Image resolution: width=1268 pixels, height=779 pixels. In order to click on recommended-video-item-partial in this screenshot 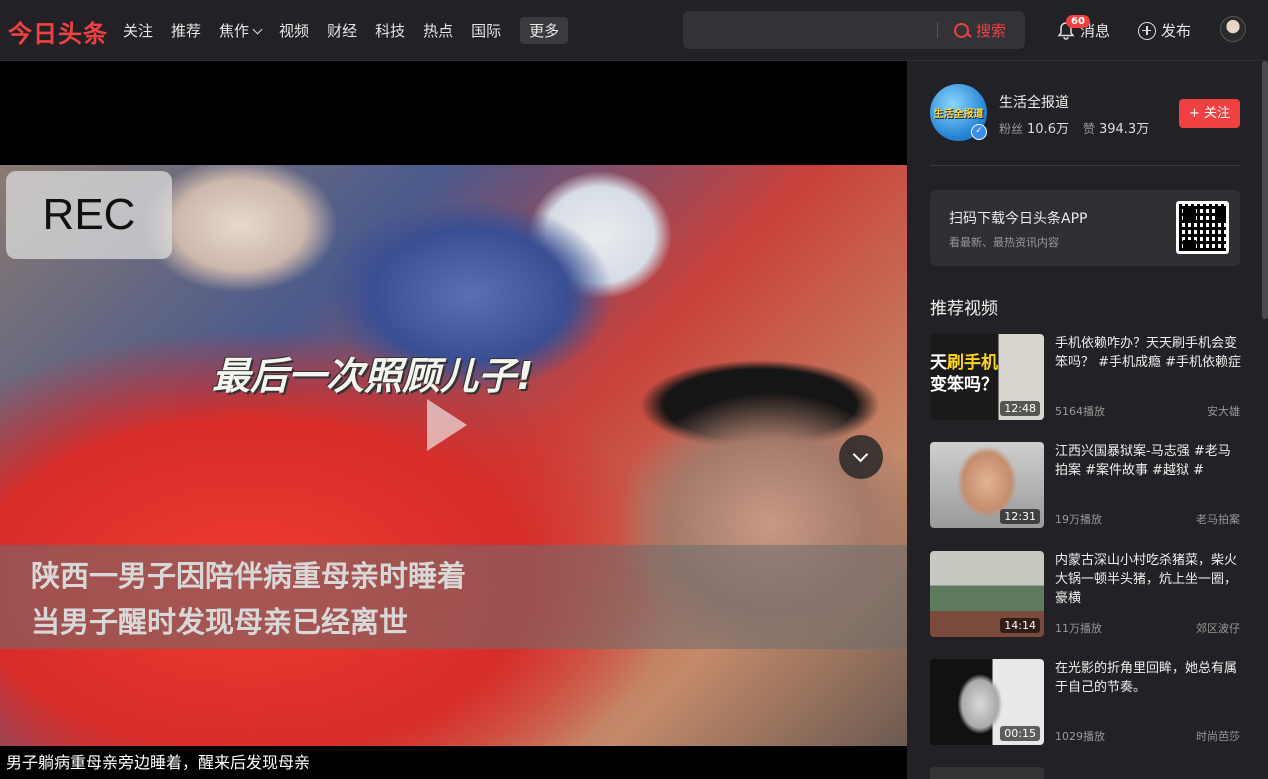, I will do `click(1085, 773)`.